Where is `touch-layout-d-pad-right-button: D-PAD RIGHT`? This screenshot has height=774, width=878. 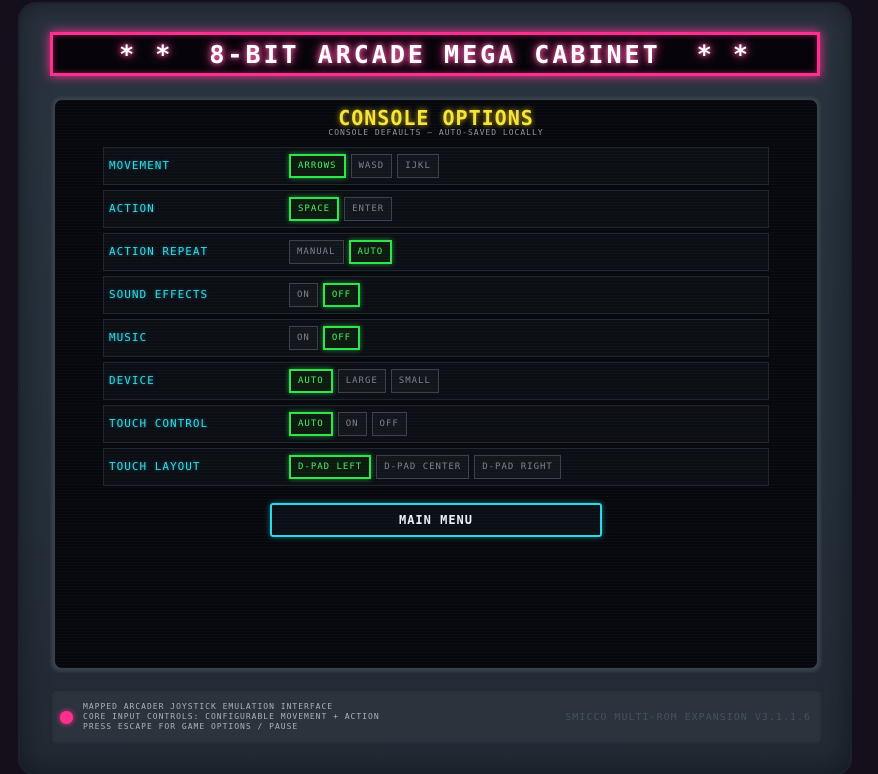
touch-layout-d-pad-right-button: D-PAD RIGHT is located at coordinates (517, 467).